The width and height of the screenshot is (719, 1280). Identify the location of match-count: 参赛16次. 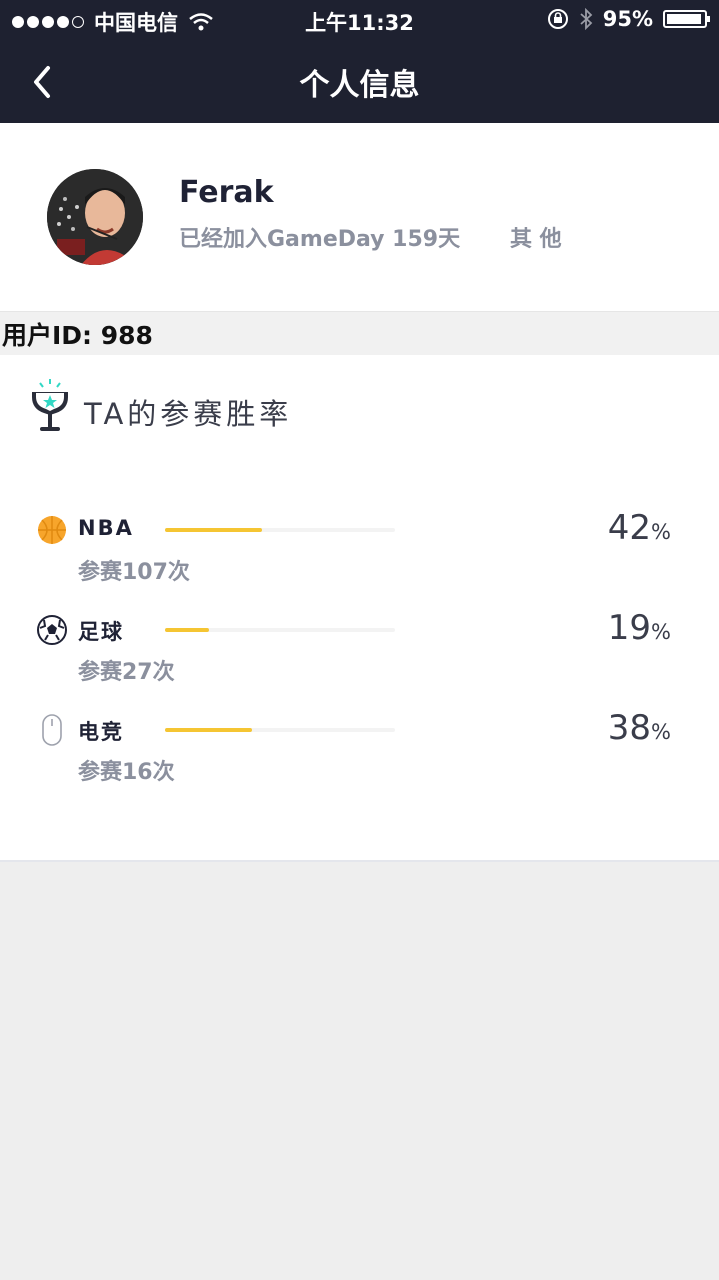
(126, 772).